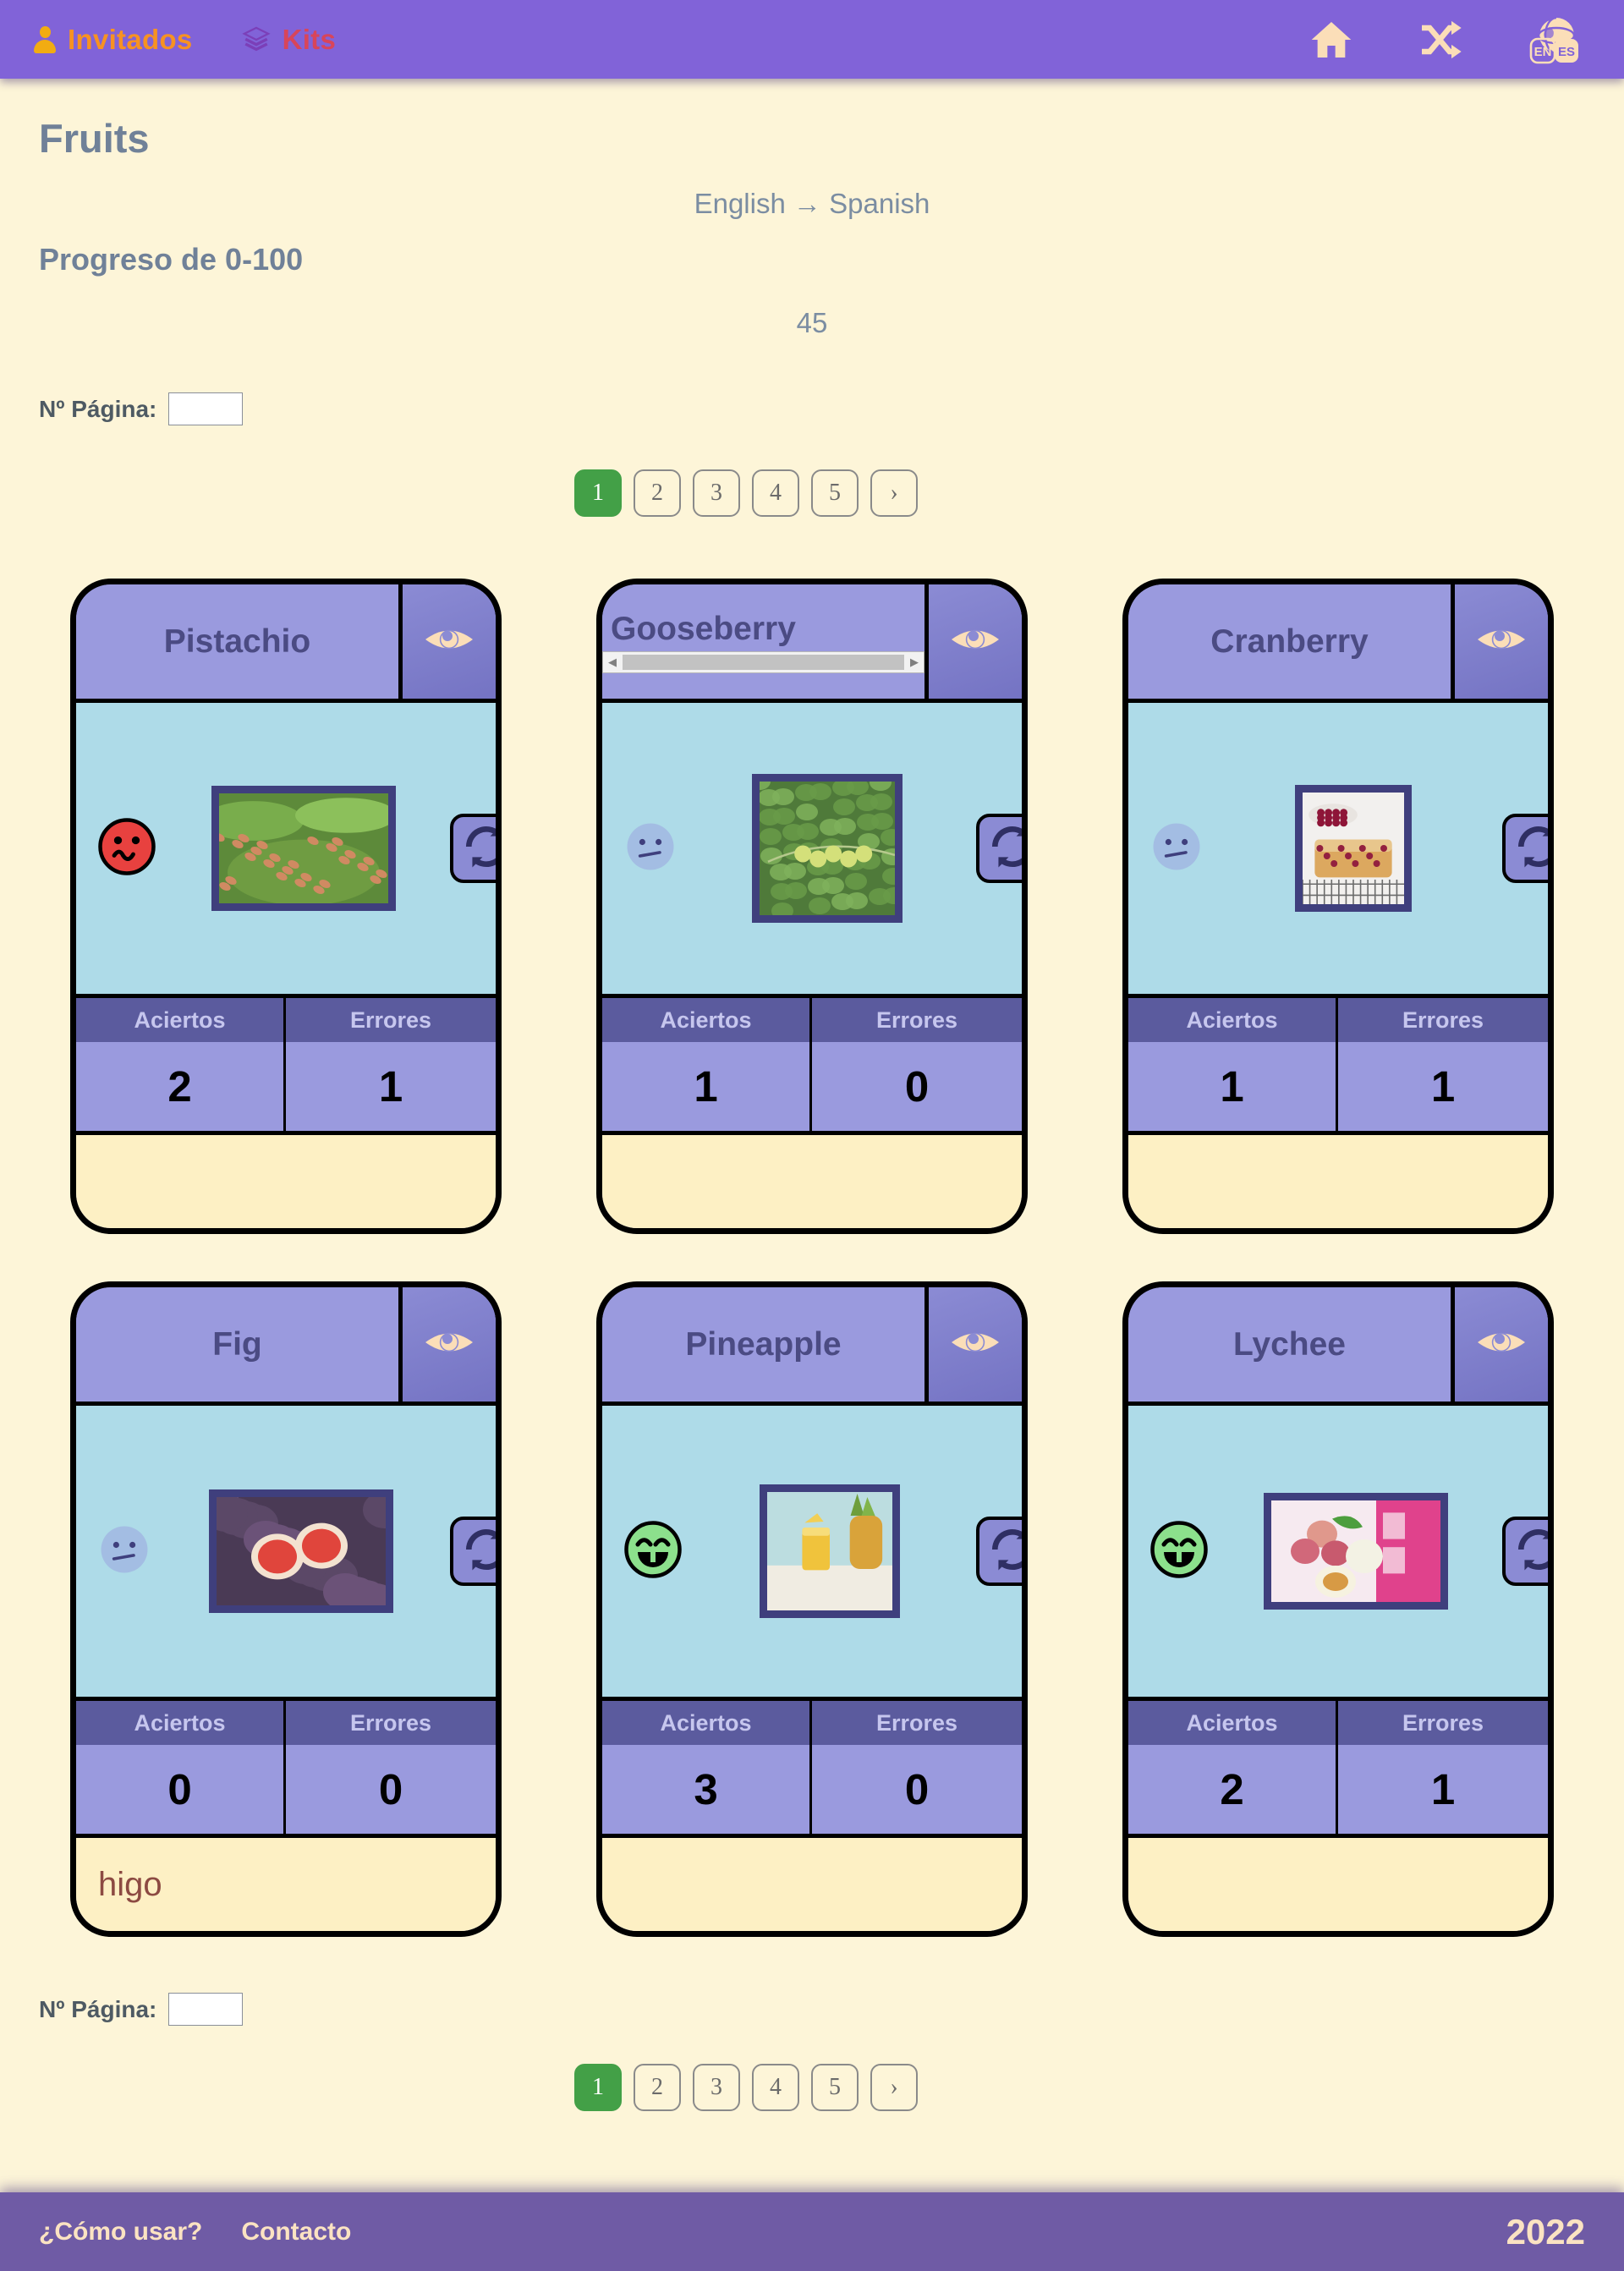 The image size is (1624, 2271). Describe the element at coordinates (612, 662) in the screenshot. I see `scrollbar-left-arrow-icon: ◀` at that location.